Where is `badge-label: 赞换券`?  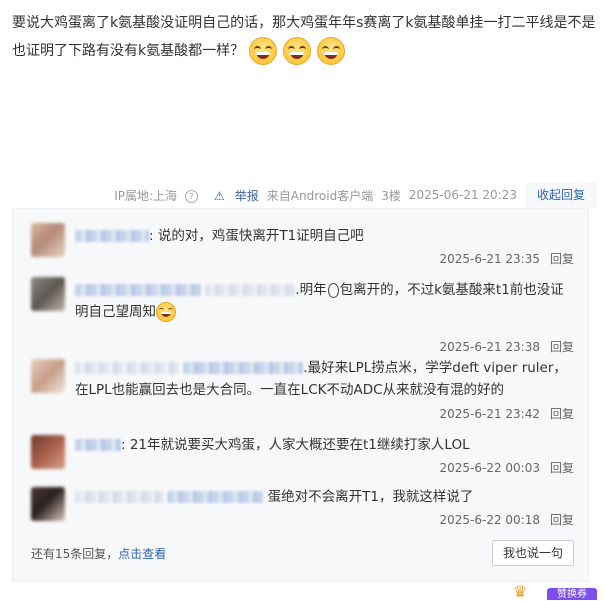
badge-label: 赞换券 is located at coordinates (572, 594).